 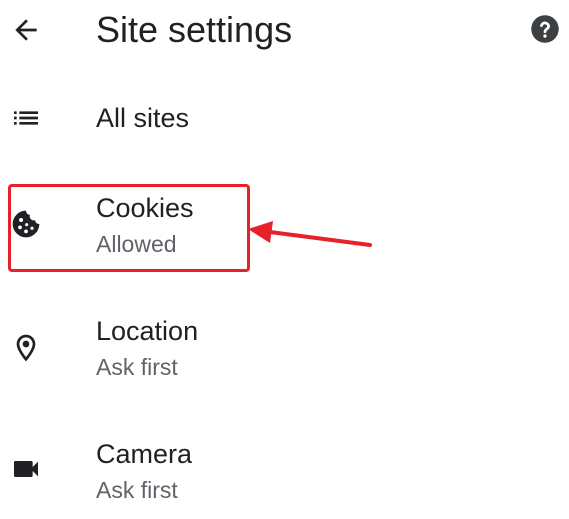 I want to click on cookie-icon, so click(x=26, y=224).